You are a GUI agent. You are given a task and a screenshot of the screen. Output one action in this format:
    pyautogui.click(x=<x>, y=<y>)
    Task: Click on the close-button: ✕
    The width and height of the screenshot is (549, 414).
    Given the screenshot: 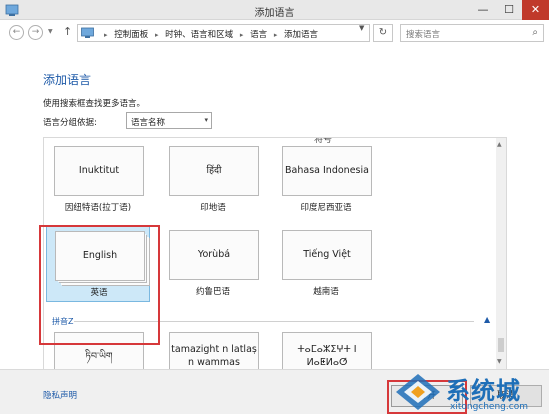 What is the action you would take?
    pyautogui.click(x=535, y=10)
    